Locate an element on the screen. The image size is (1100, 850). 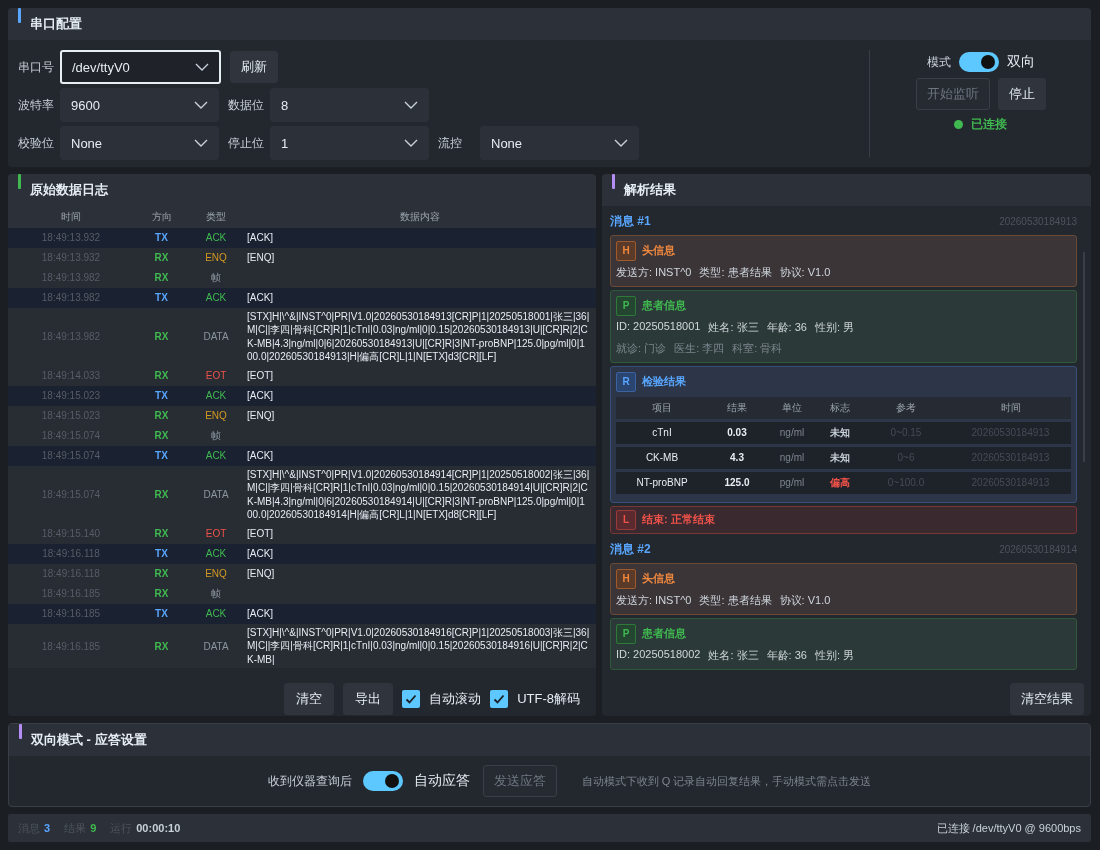
table-cell-text: 0.03 is located at coordinates (737, 433).